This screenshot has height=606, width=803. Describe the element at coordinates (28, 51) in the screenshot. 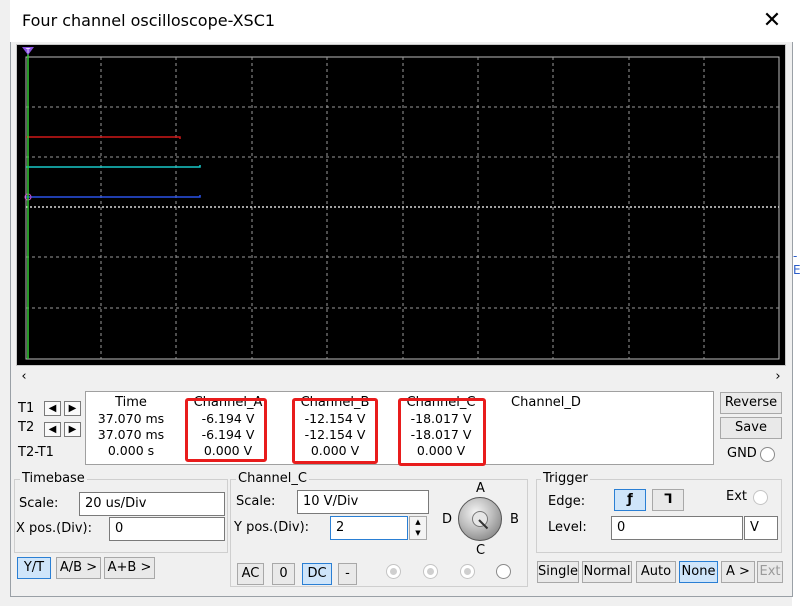

I see `cursor-t1-marker: T` at that location.